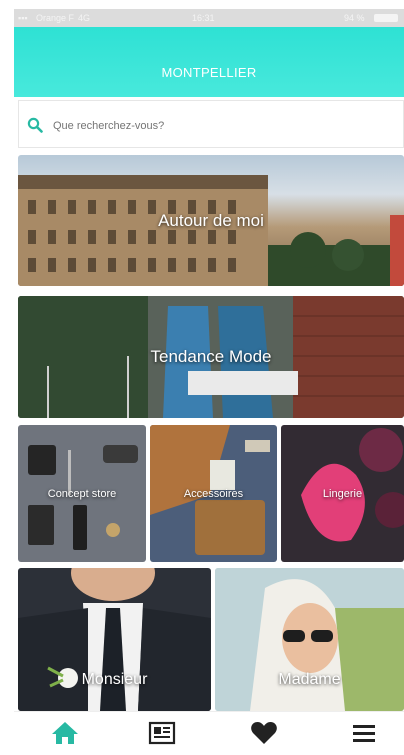 This screenshot has width=404, height=755. I want to click on status-bar: ▪▪▪ Orange F 4G 16:31 94 %, so click(209, 18).